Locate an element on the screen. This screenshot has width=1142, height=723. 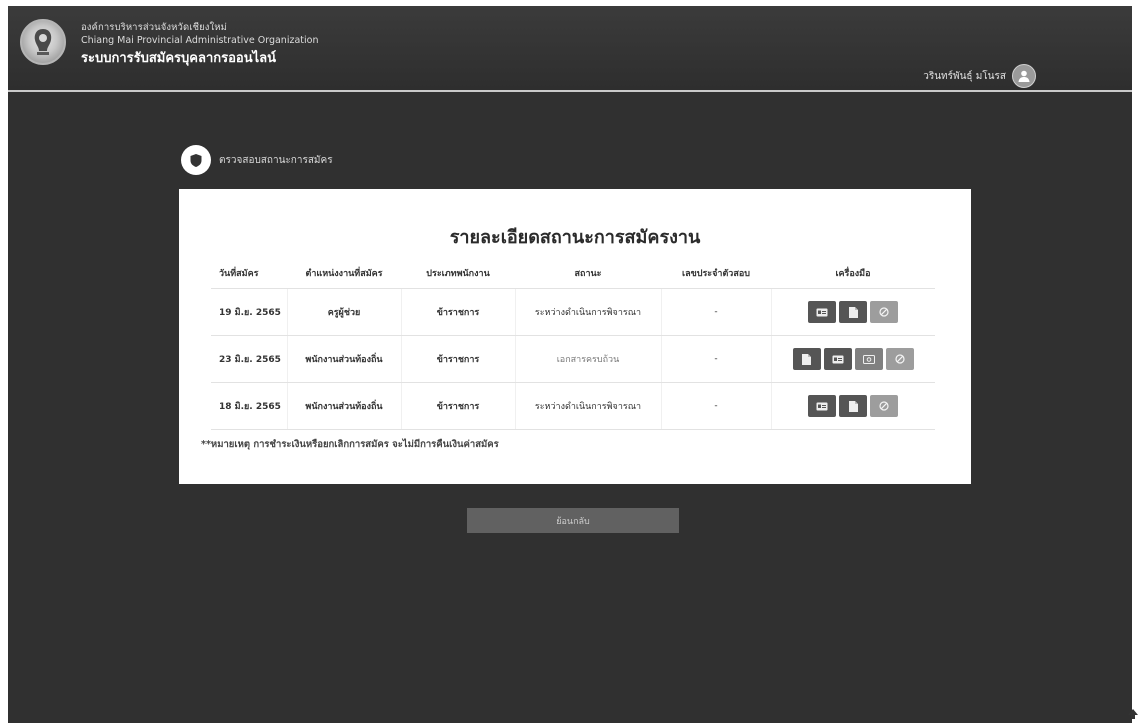
payment-icon is located at coordinates (868, 359).